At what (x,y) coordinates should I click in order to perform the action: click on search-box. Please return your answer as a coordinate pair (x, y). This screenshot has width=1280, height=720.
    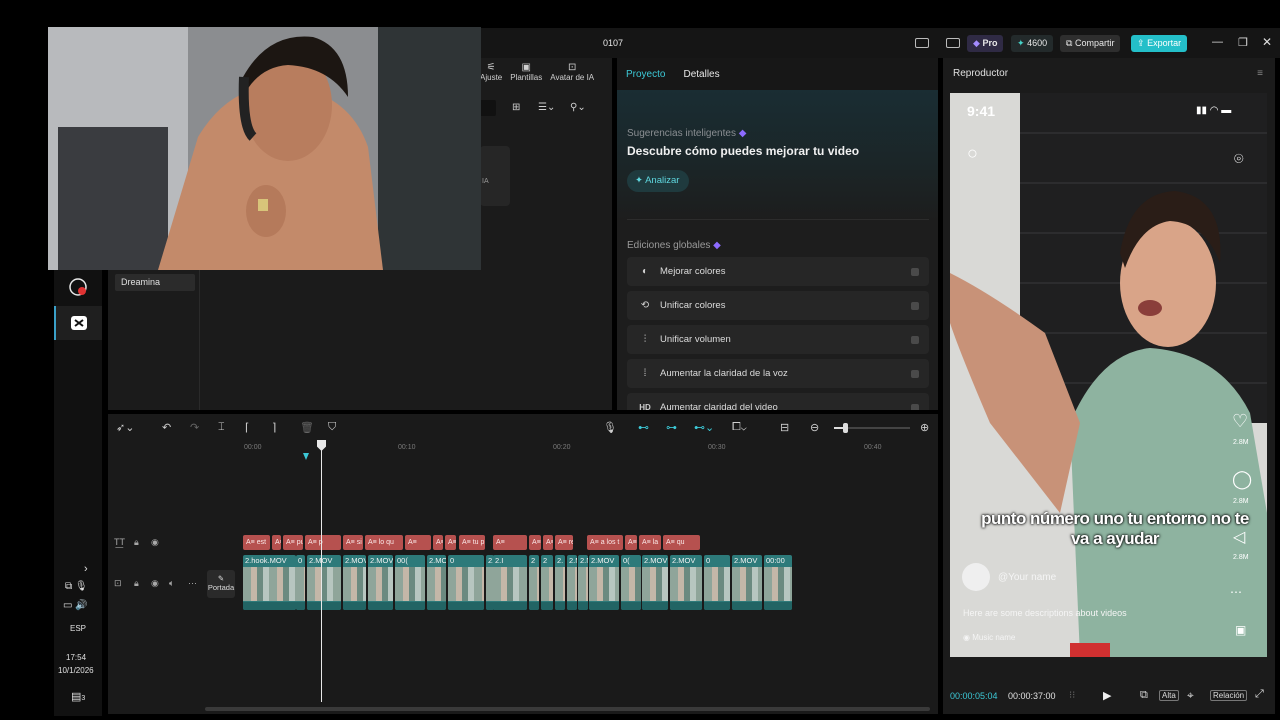
    Looking at the image, I should click on (488, 108).